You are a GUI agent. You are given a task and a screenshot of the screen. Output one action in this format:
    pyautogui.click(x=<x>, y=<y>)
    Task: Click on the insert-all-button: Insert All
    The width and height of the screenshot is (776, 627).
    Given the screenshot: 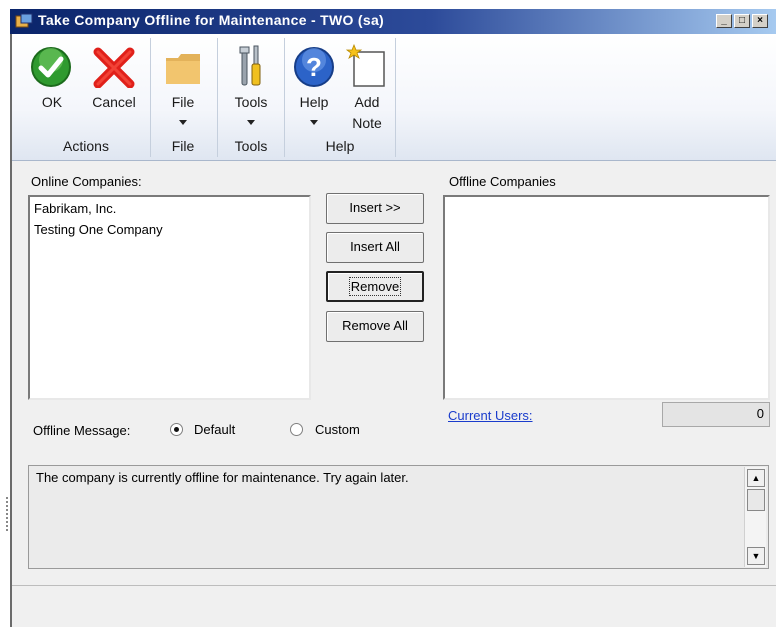 What is the action you would take?
    pyautogui.click(x=375, y=247)
    